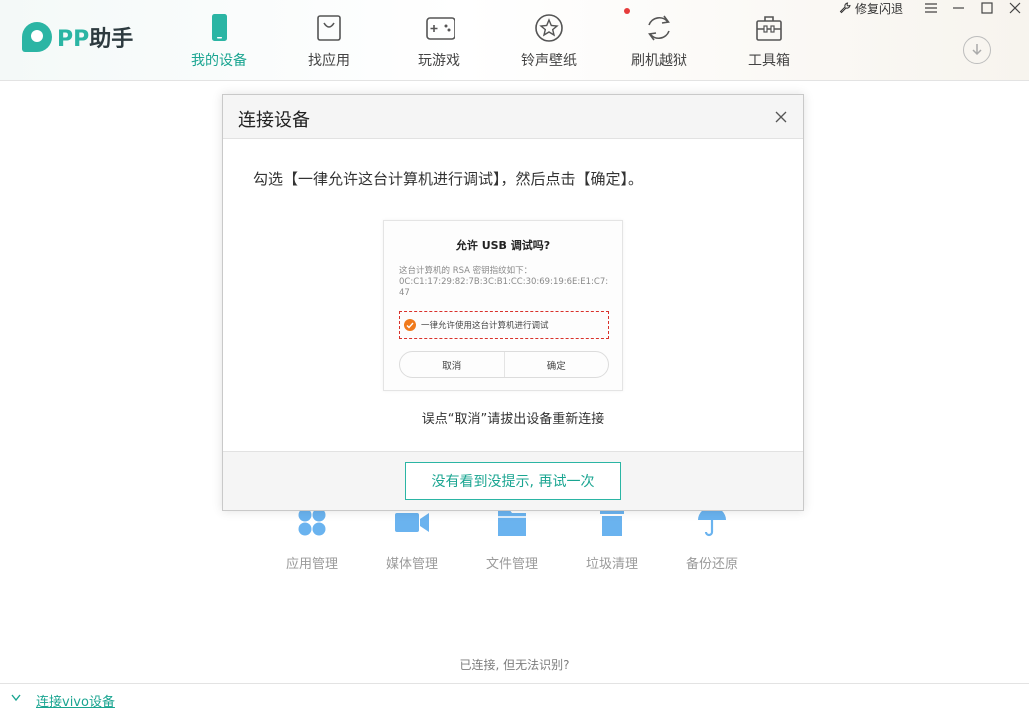  I want to click on star-icon, so click(549, 28).